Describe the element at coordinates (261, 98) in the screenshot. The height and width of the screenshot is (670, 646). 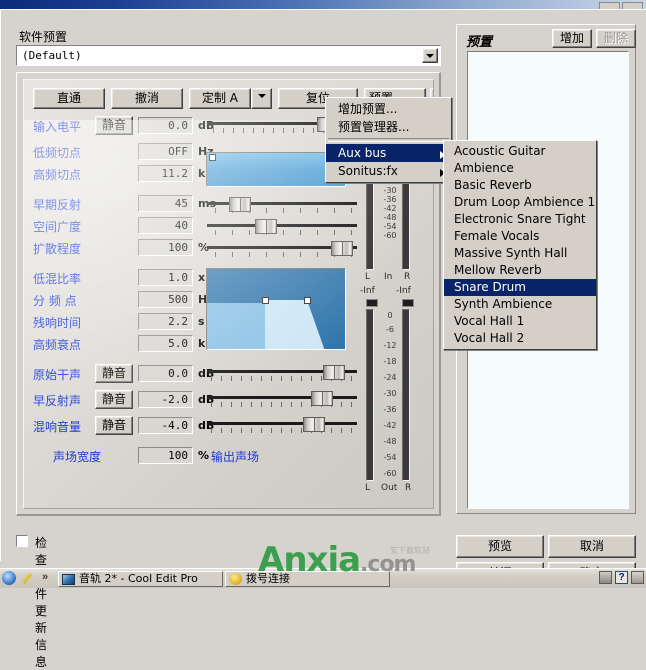
I see `custom-preset-dropdown-icon` at that location.